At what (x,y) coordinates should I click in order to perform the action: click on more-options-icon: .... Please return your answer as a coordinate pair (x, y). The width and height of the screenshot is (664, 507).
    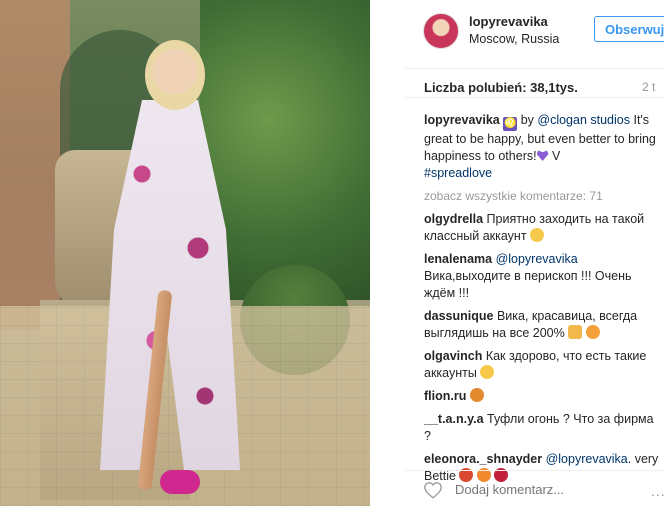
    Looking at the image, I should click on (657, 491).